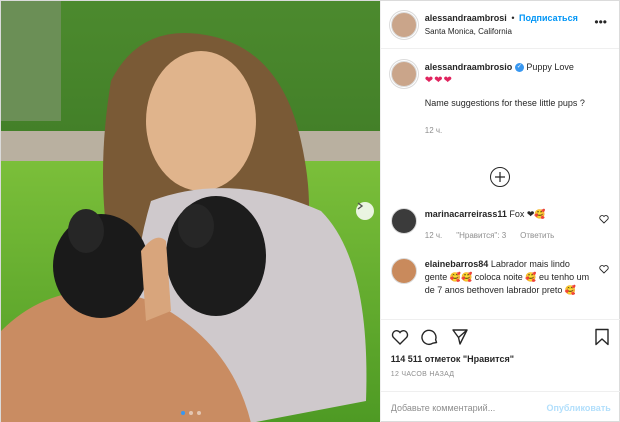 The width and height of the screenshot is (620, 422). I want to click on add-comment-bar: Опубликовать, so click(500, 406).